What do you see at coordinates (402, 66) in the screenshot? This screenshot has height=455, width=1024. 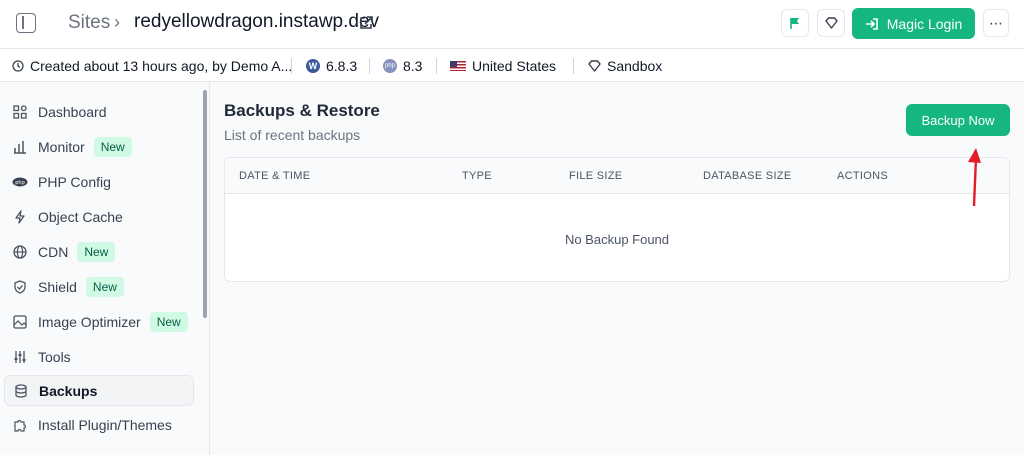 I see `php-version: php 8.3` at bounding box center [402, 66].